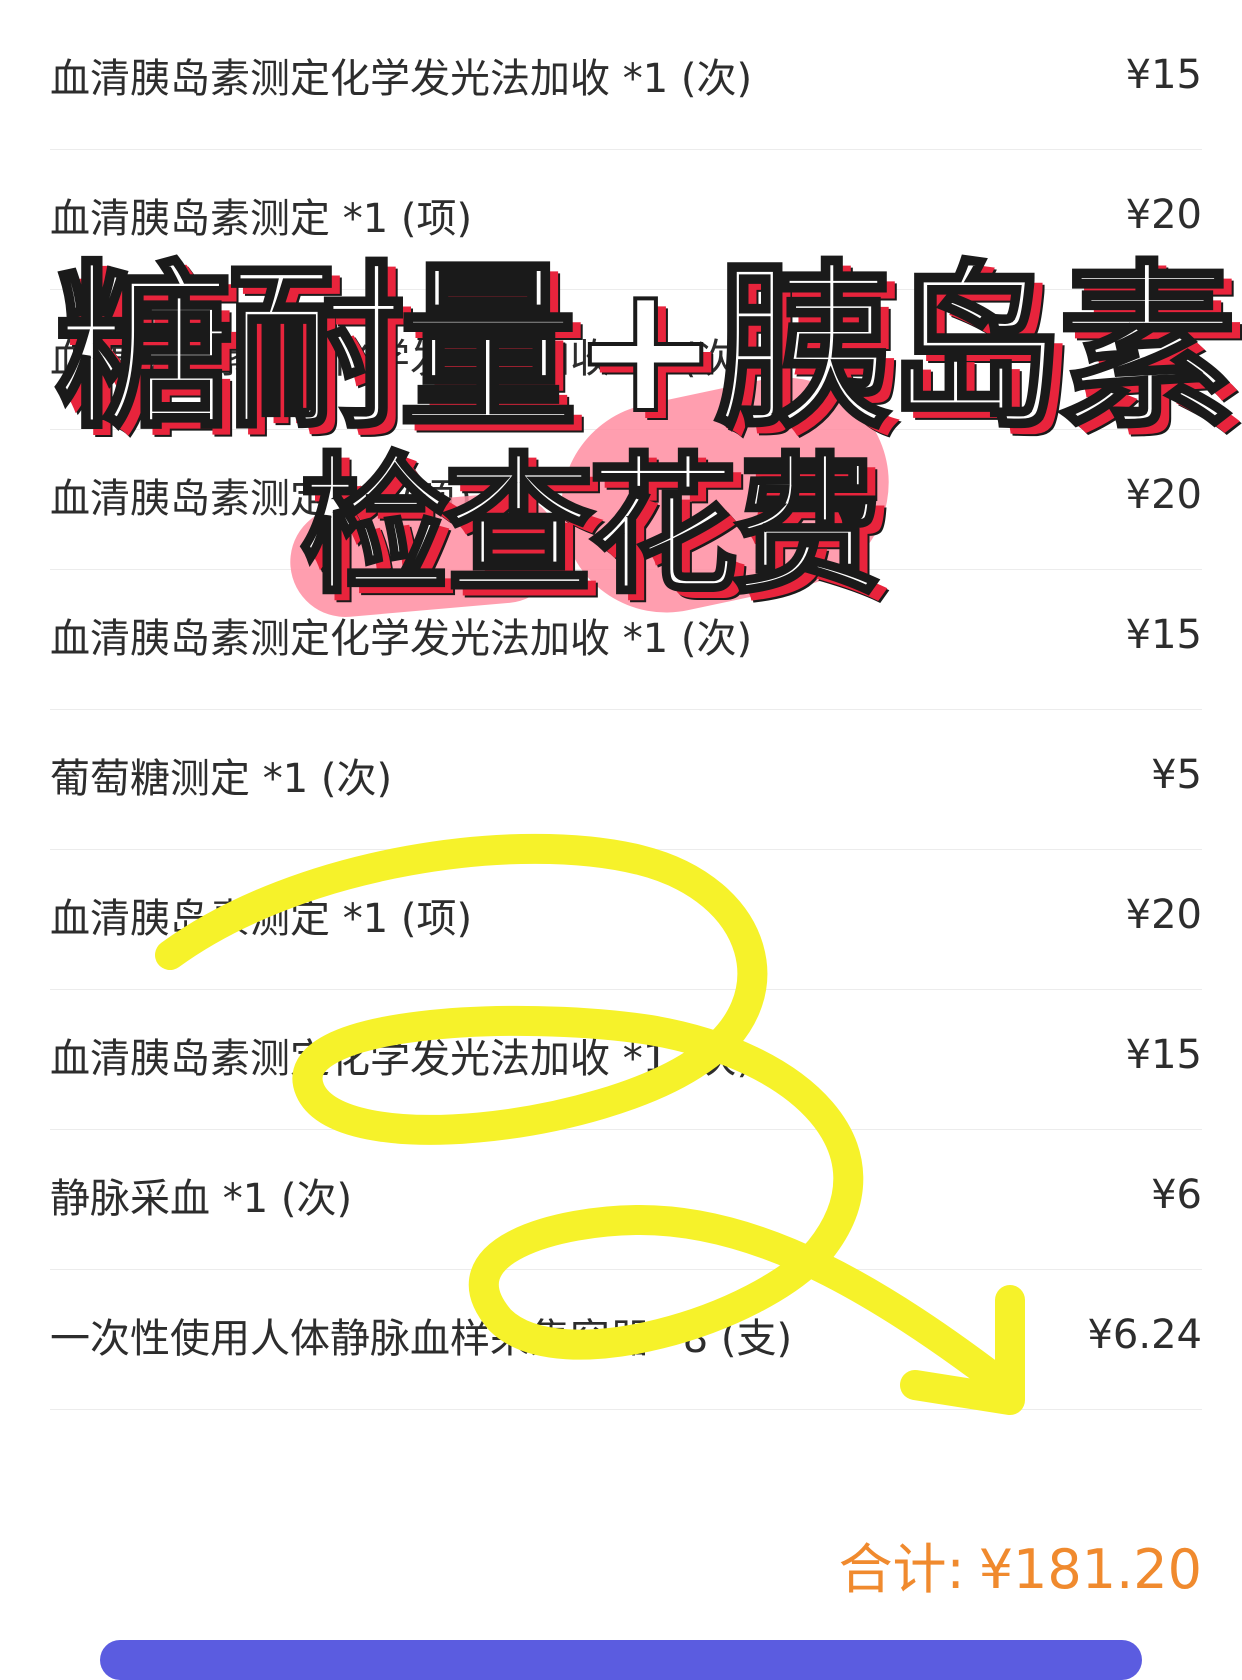  What do you see at coordinates (221, 778) in the screenshot?
I see `item-name: 葡萄糖测定 *1 (次)` at bounding box center [221, 778].